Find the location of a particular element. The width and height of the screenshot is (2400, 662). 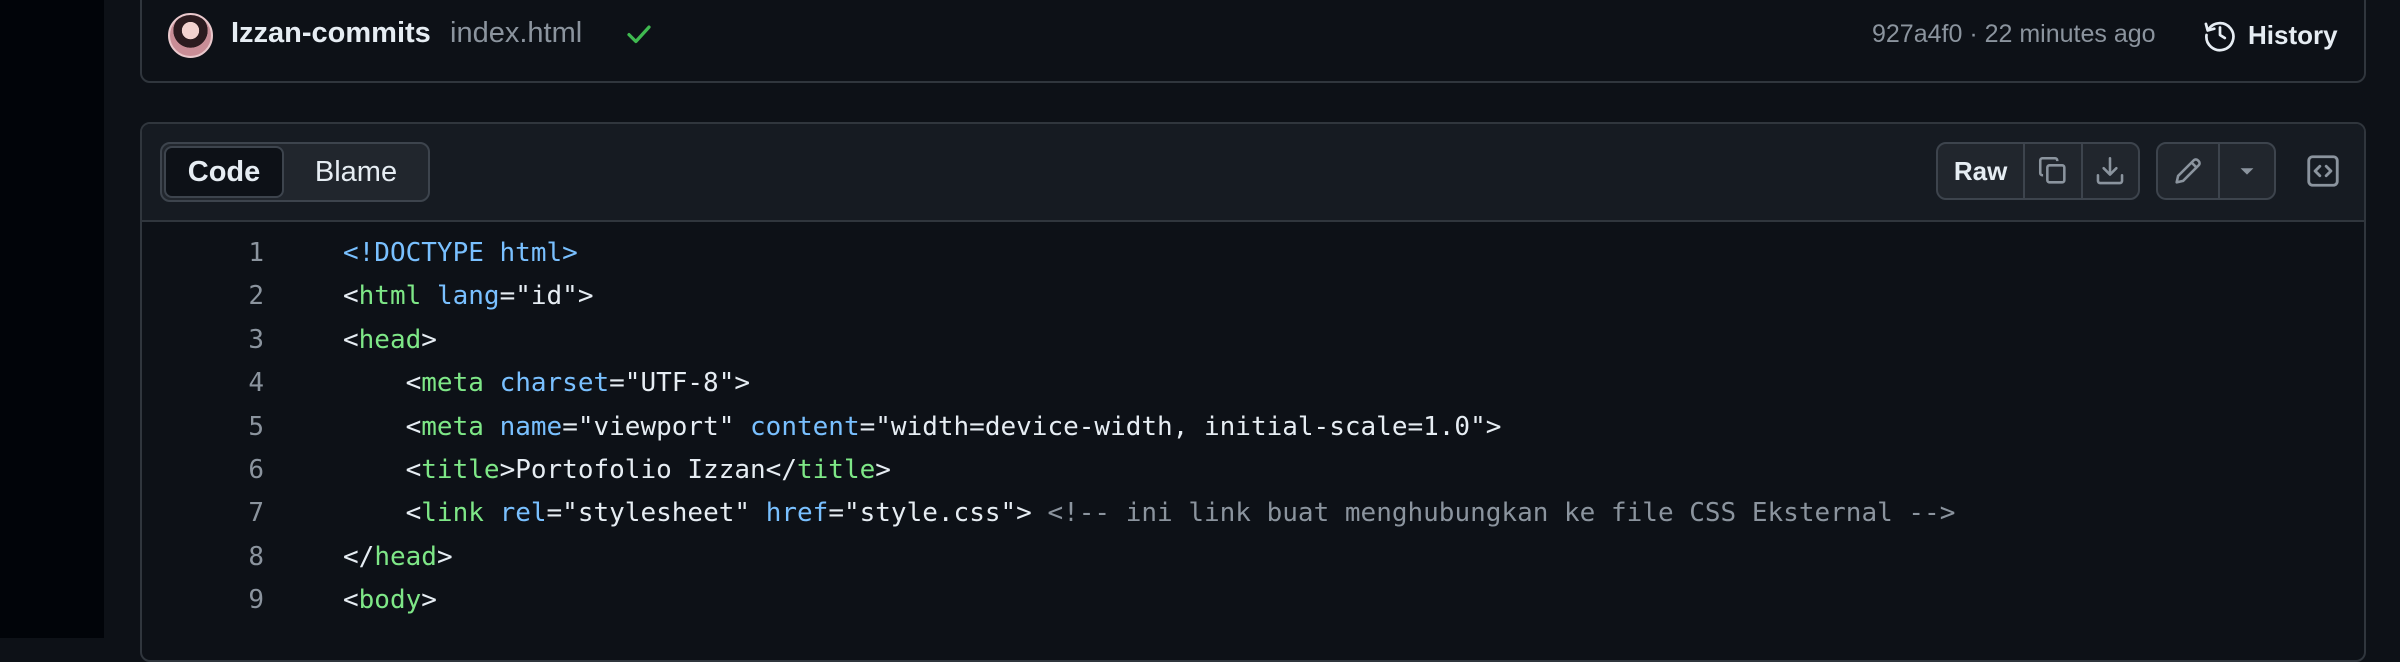

copy-icon is located at coordinates (2052, 170).